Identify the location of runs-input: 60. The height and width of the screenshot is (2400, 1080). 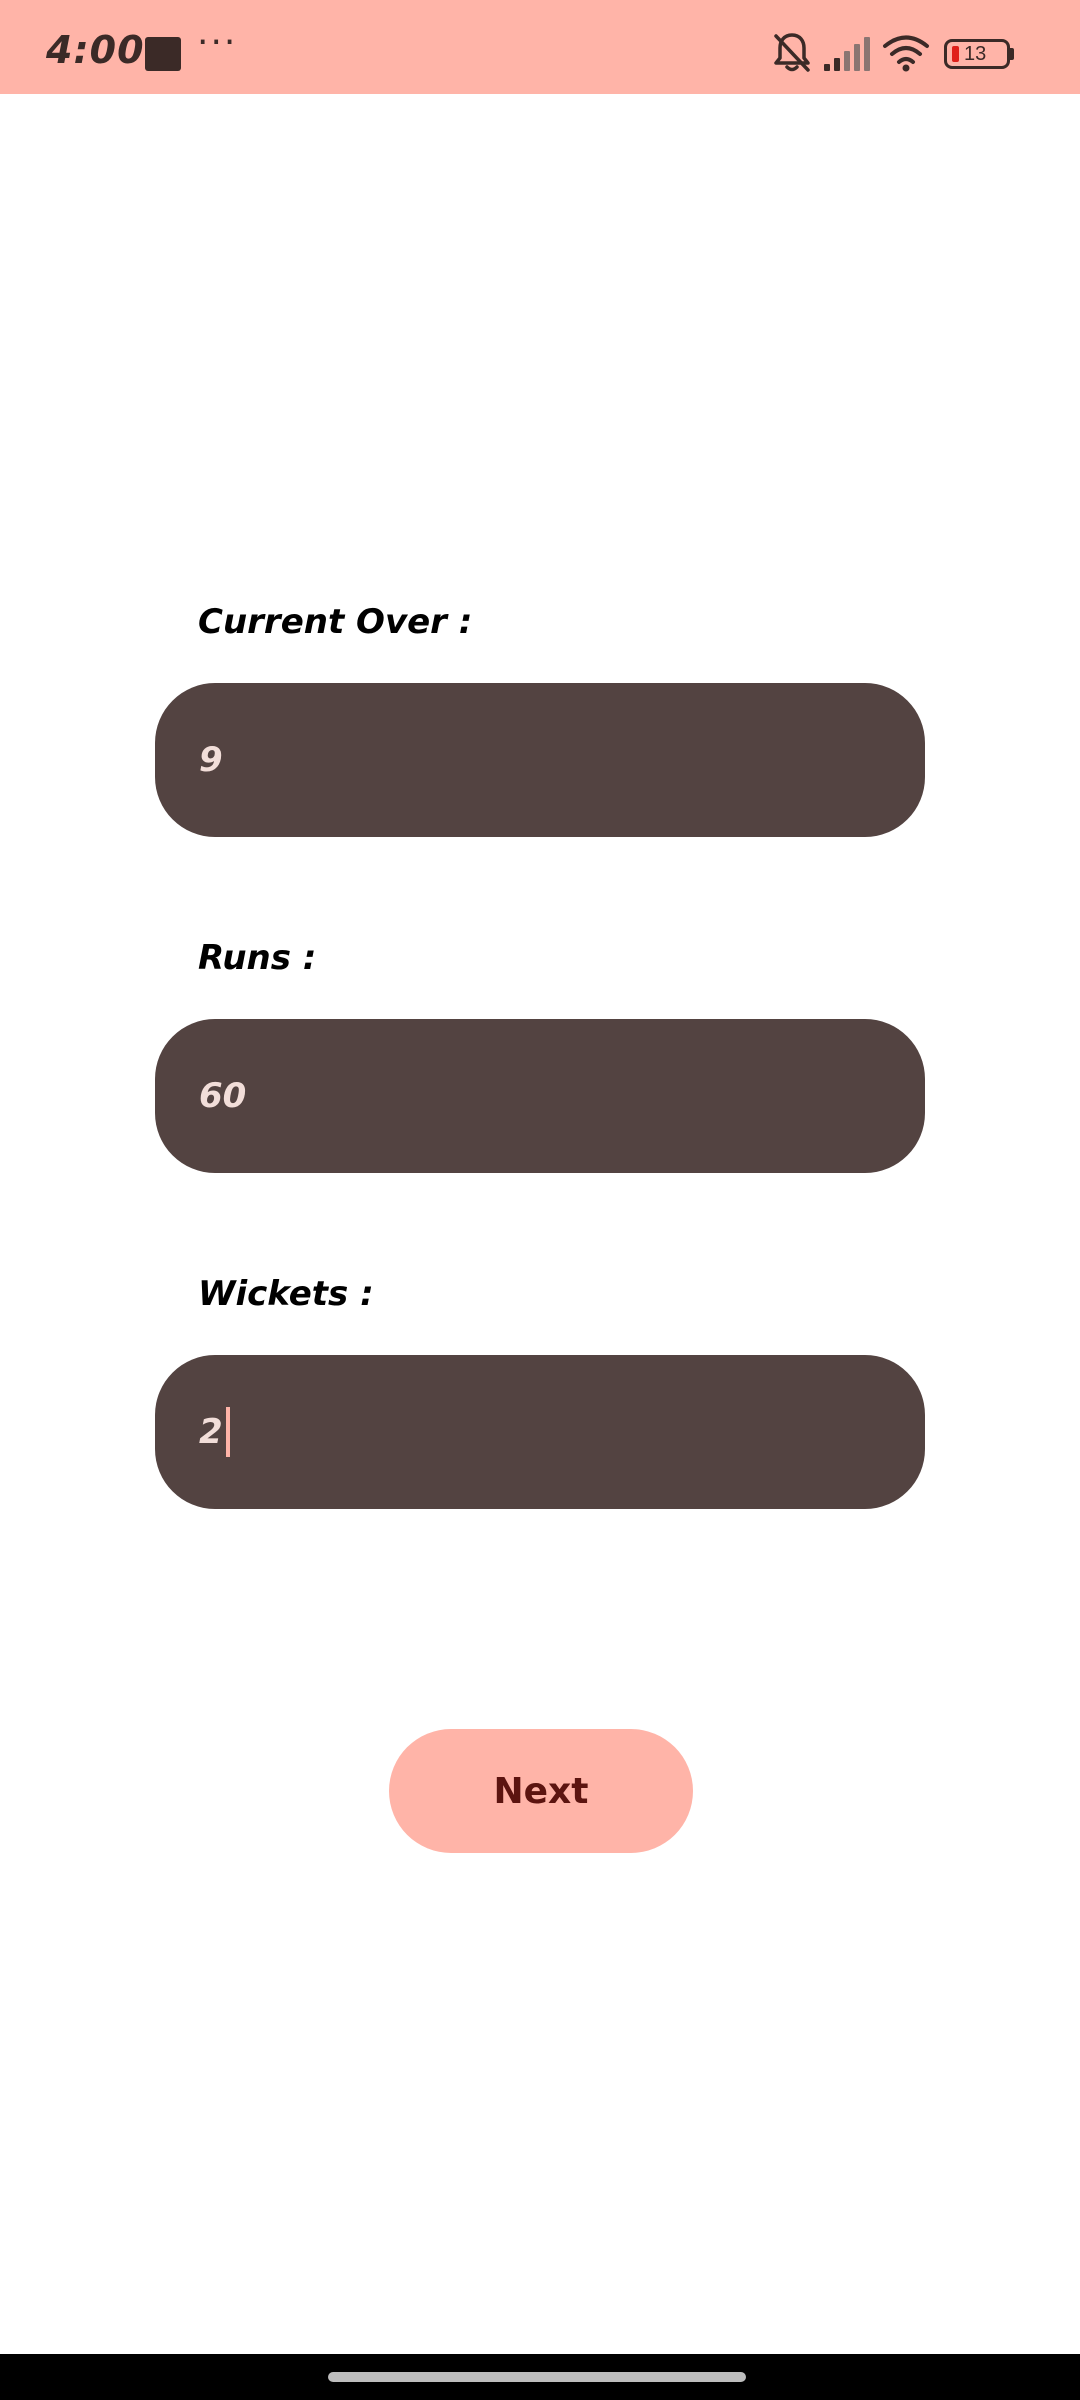
(540, 1096).